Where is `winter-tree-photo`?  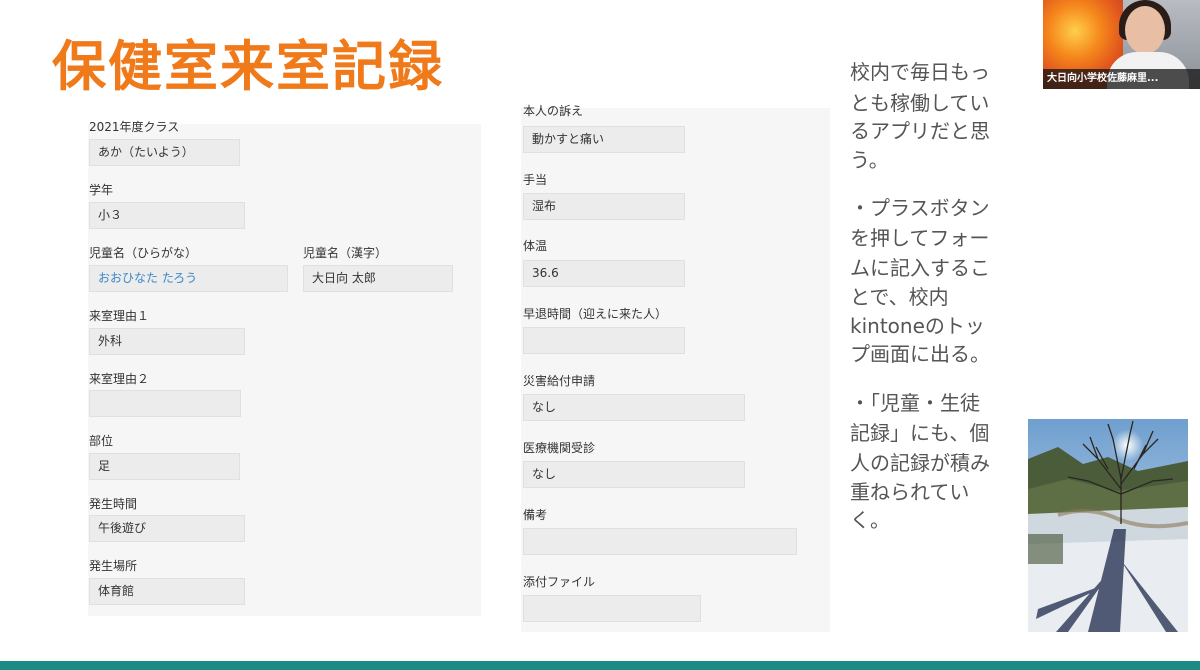 winter-tree-photo is located at coordinates (1108, 525).